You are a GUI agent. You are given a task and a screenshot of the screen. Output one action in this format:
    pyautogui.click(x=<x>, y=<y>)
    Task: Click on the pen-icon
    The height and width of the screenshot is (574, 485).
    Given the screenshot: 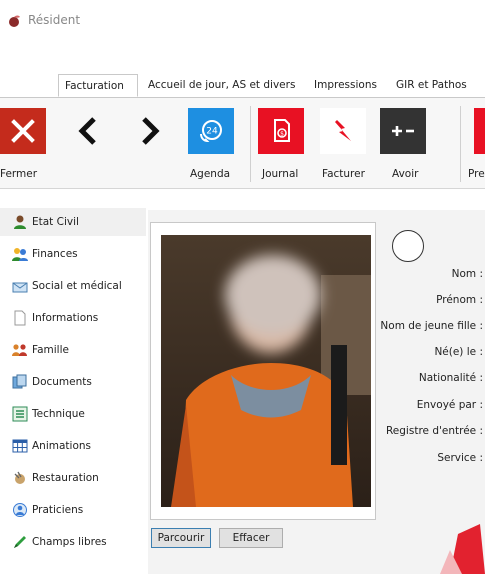 What is the action you would take?
    pyautogui.click(x=20, y=542)
    